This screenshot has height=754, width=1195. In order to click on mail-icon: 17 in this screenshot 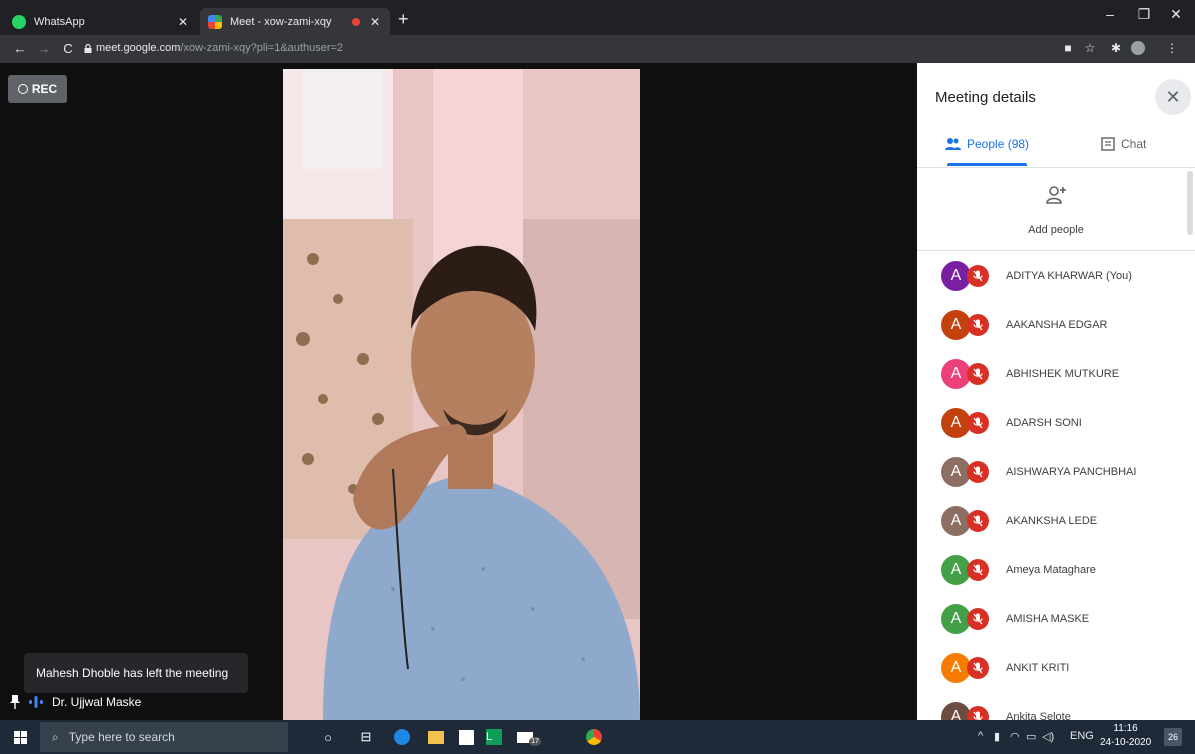, I will do `click(529, 737)`.